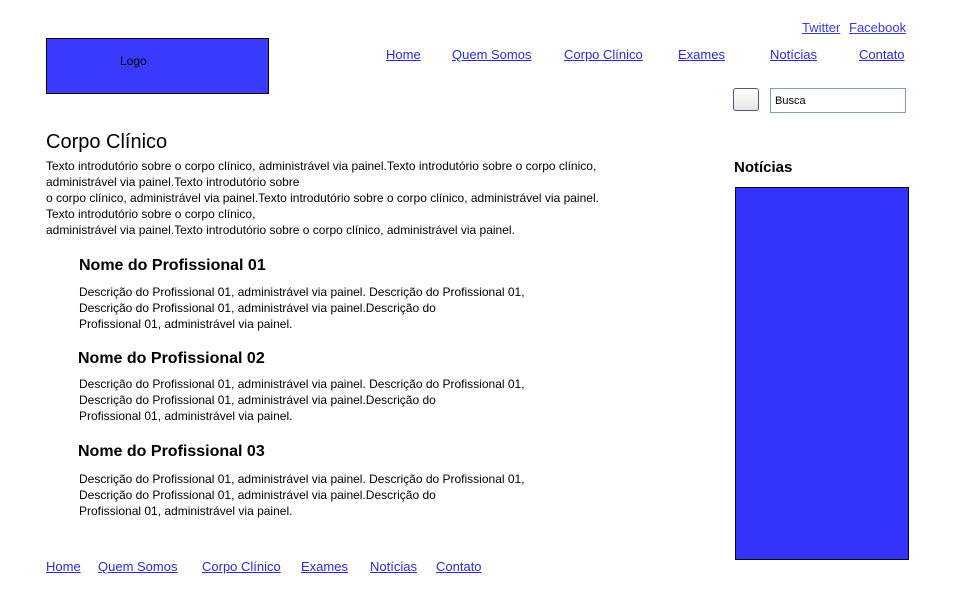 This screenshot has height=600, width=960. What do you see at coordinates (63, 566) in the screenshot?
I see `footer-nav-home: Home` at bounding box center [63, 566].